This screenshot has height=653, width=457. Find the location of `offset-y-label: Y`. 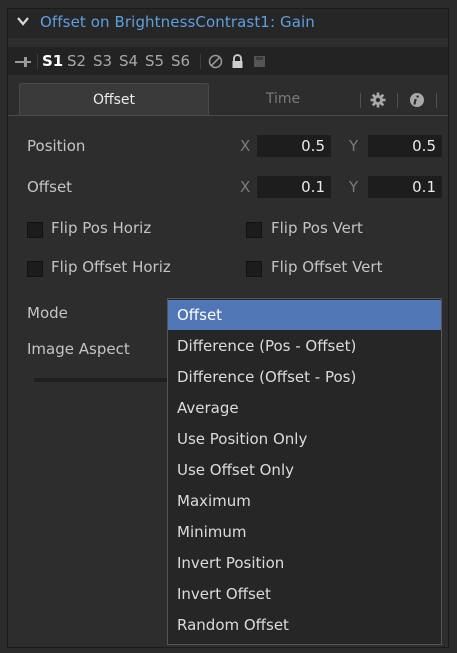

offset-y-label: Y is located at coordinates (354, 187).